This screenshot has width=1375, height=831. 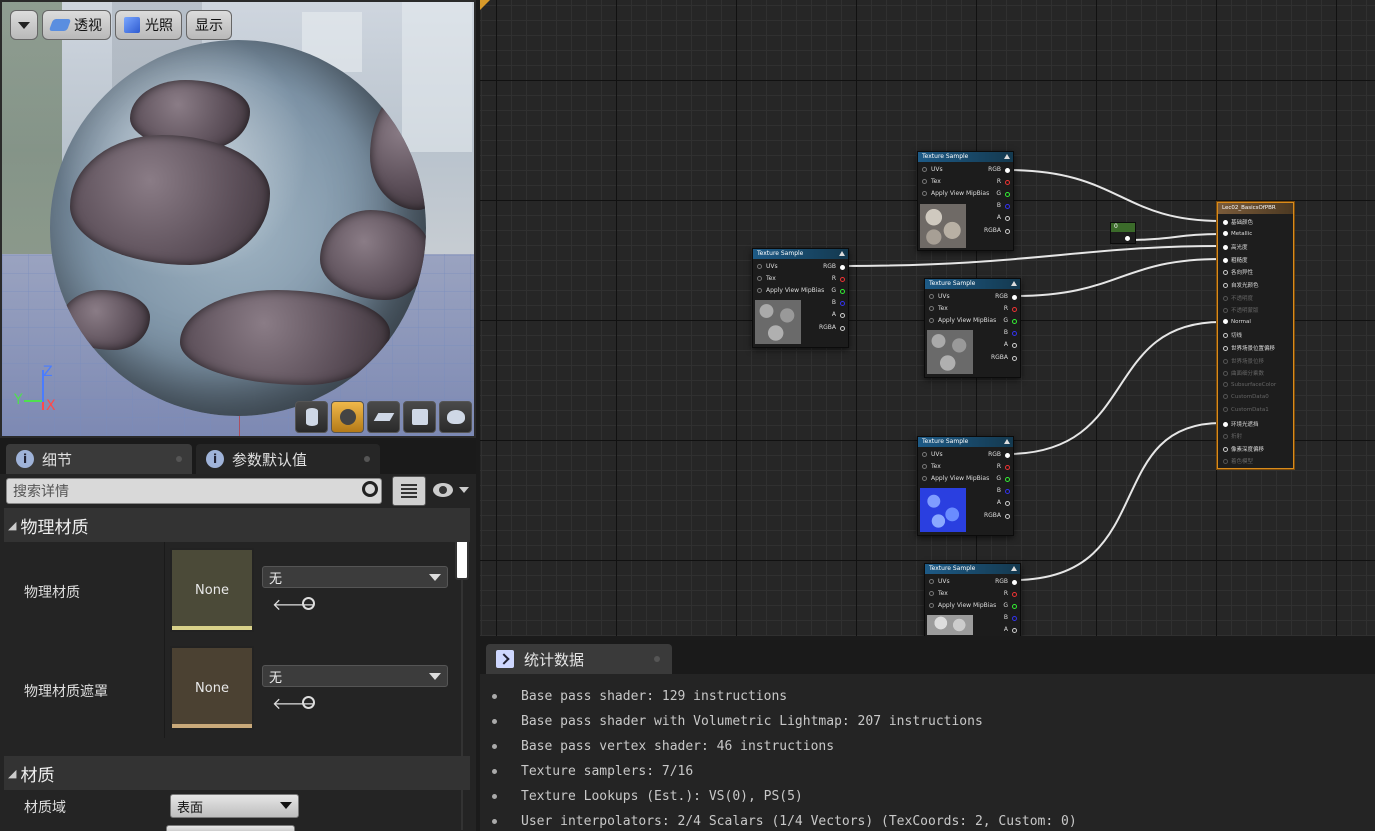 I want to click on material-domain-combo: 表面, so click(x=234, y=806).